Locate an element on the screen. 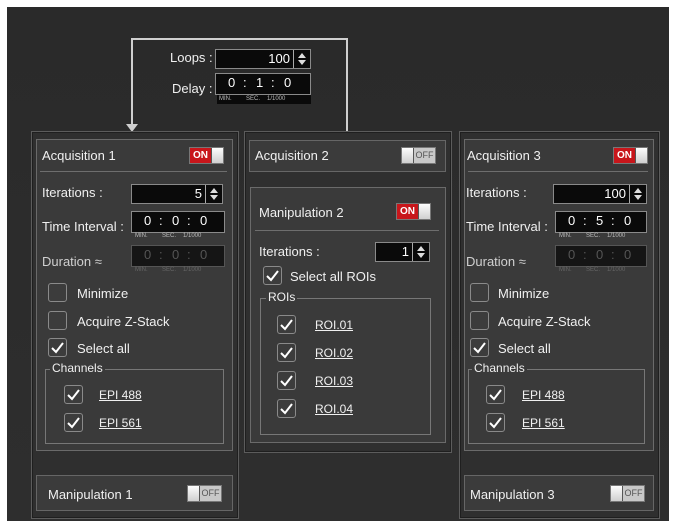 The width and height of the screenshot is (676, 523). manipulation-3-toggle: OFF is located at coordinates (627, 493).